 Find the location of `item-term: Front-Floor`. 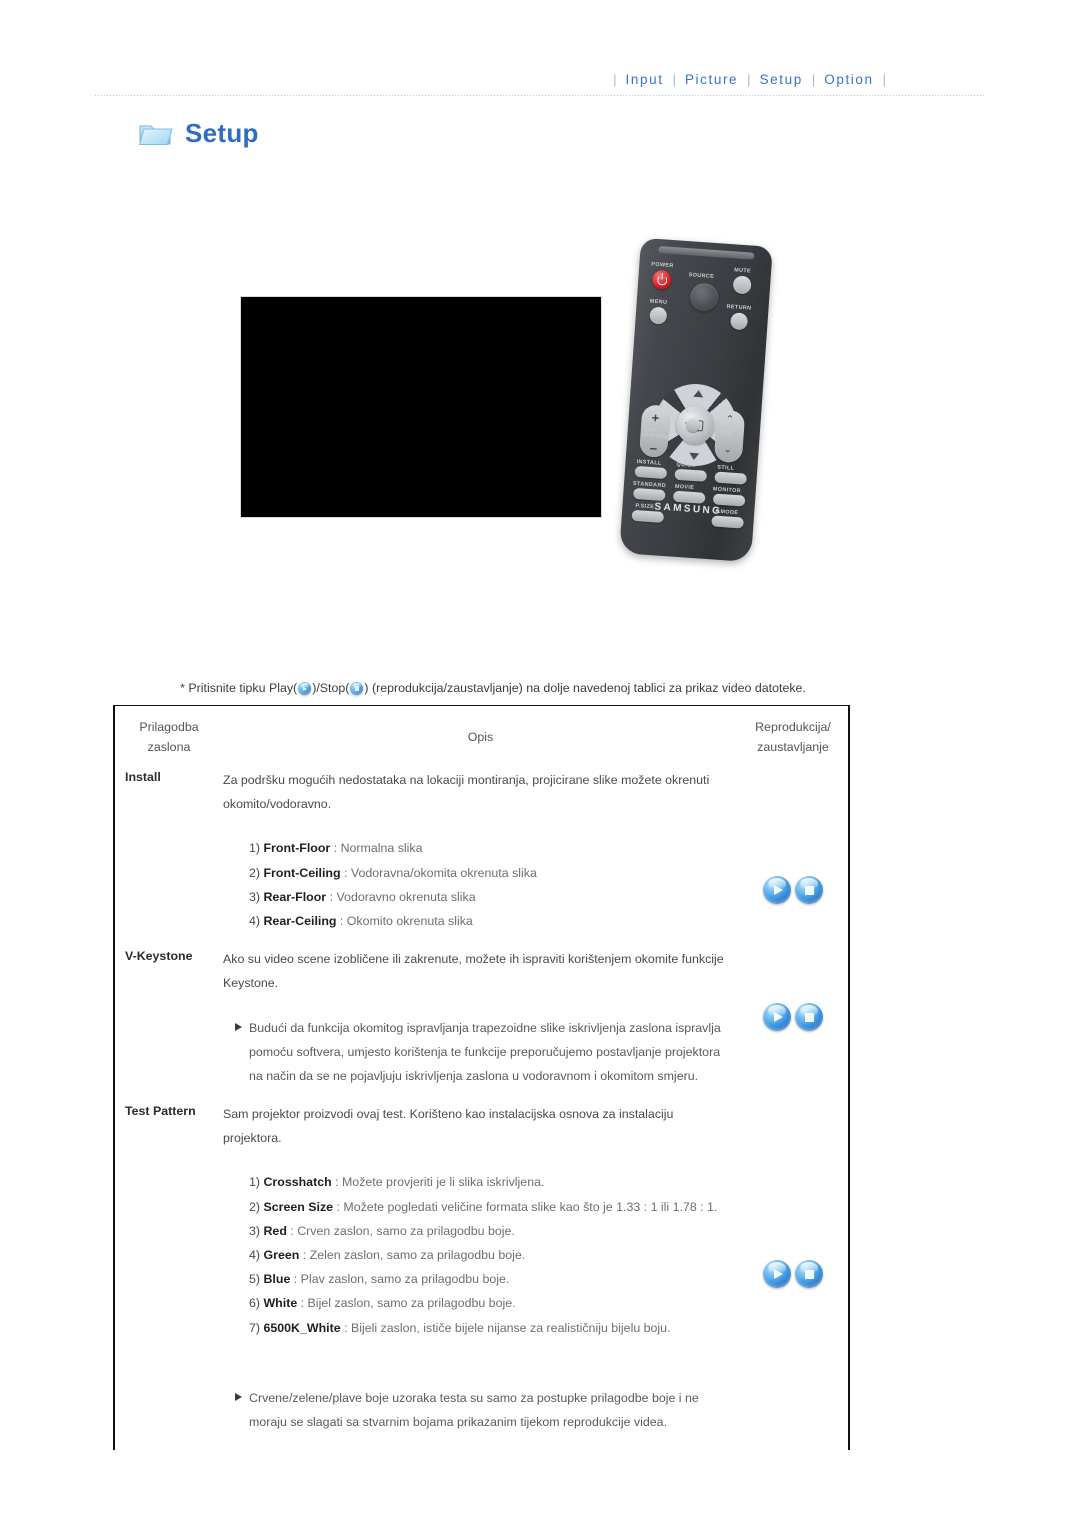

item-term: Front-Floor is located at coordinates (297, 848).